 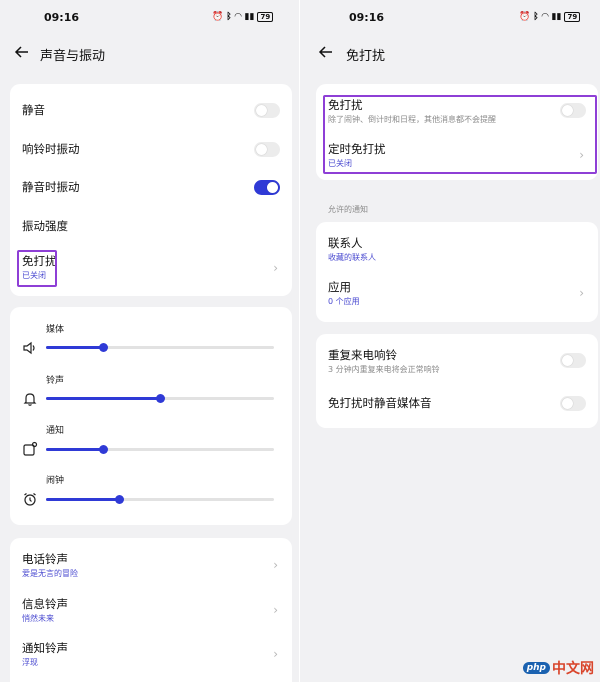 What do you see at coordinates (457, 249) in the screenshot?
I see `contacts-row: 联系人 收藏的联系人` at bounding box center [457, 249].